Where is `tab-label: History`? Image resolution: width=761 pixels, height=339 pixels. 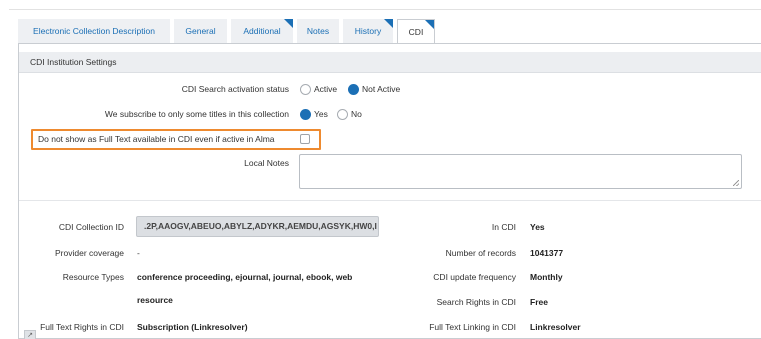 tab-label: History is located at coordinates (368, 31).